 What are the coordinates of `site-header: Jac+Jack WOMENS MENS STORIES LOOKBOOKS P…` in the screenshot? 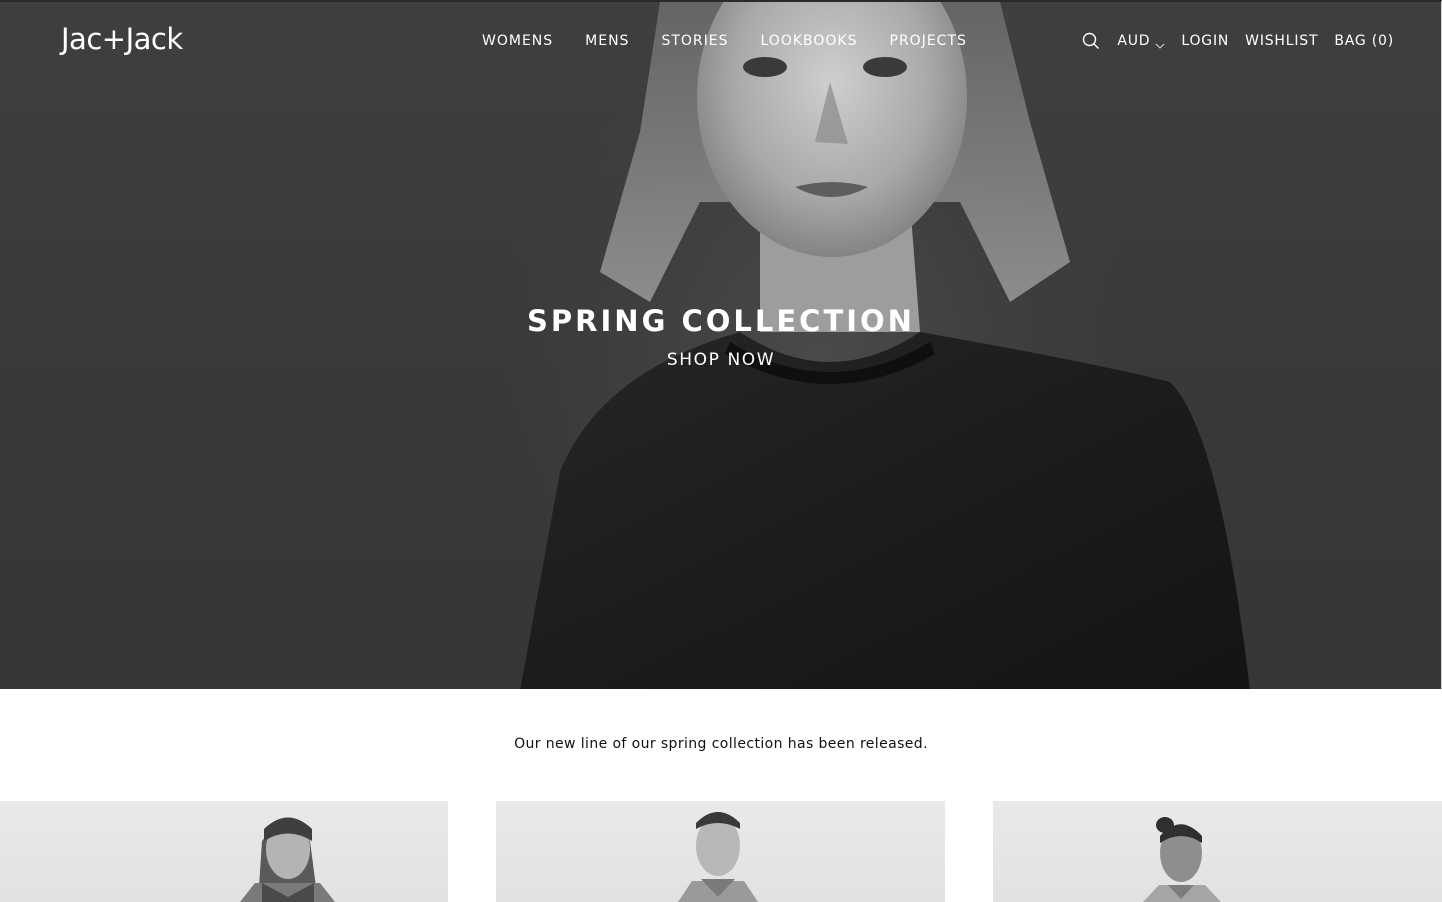 It's located at (721, 41).